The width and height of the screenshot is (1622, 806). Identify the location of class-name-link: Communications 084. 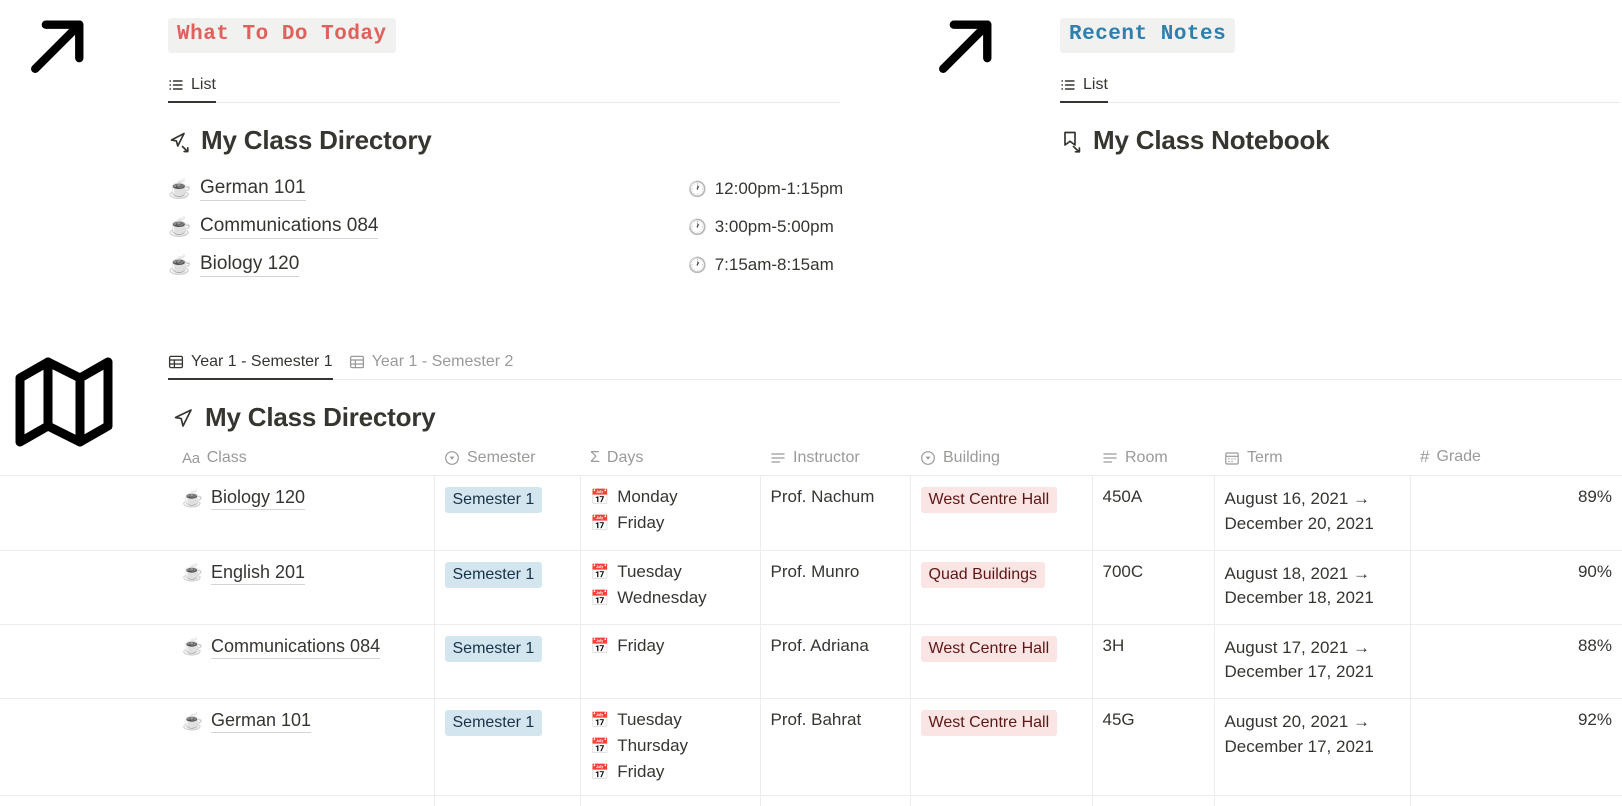
(296, 647).